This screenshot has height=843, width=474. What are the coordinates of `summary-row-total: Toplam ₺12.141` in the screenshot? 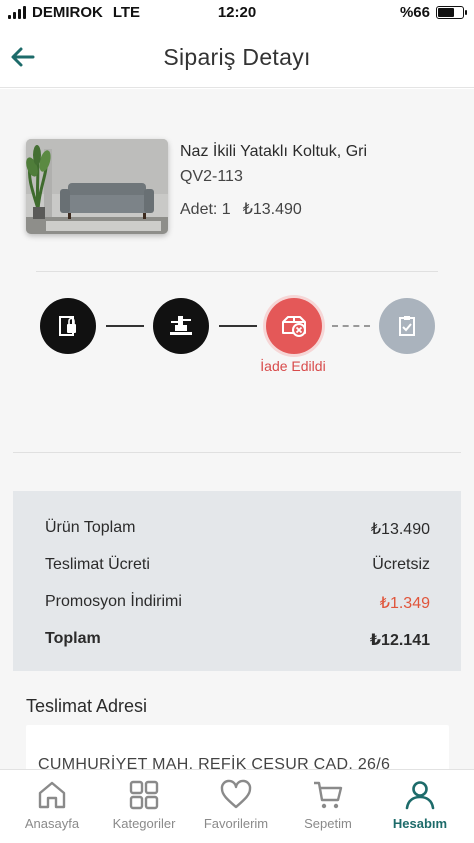 It's located at (237, 640).